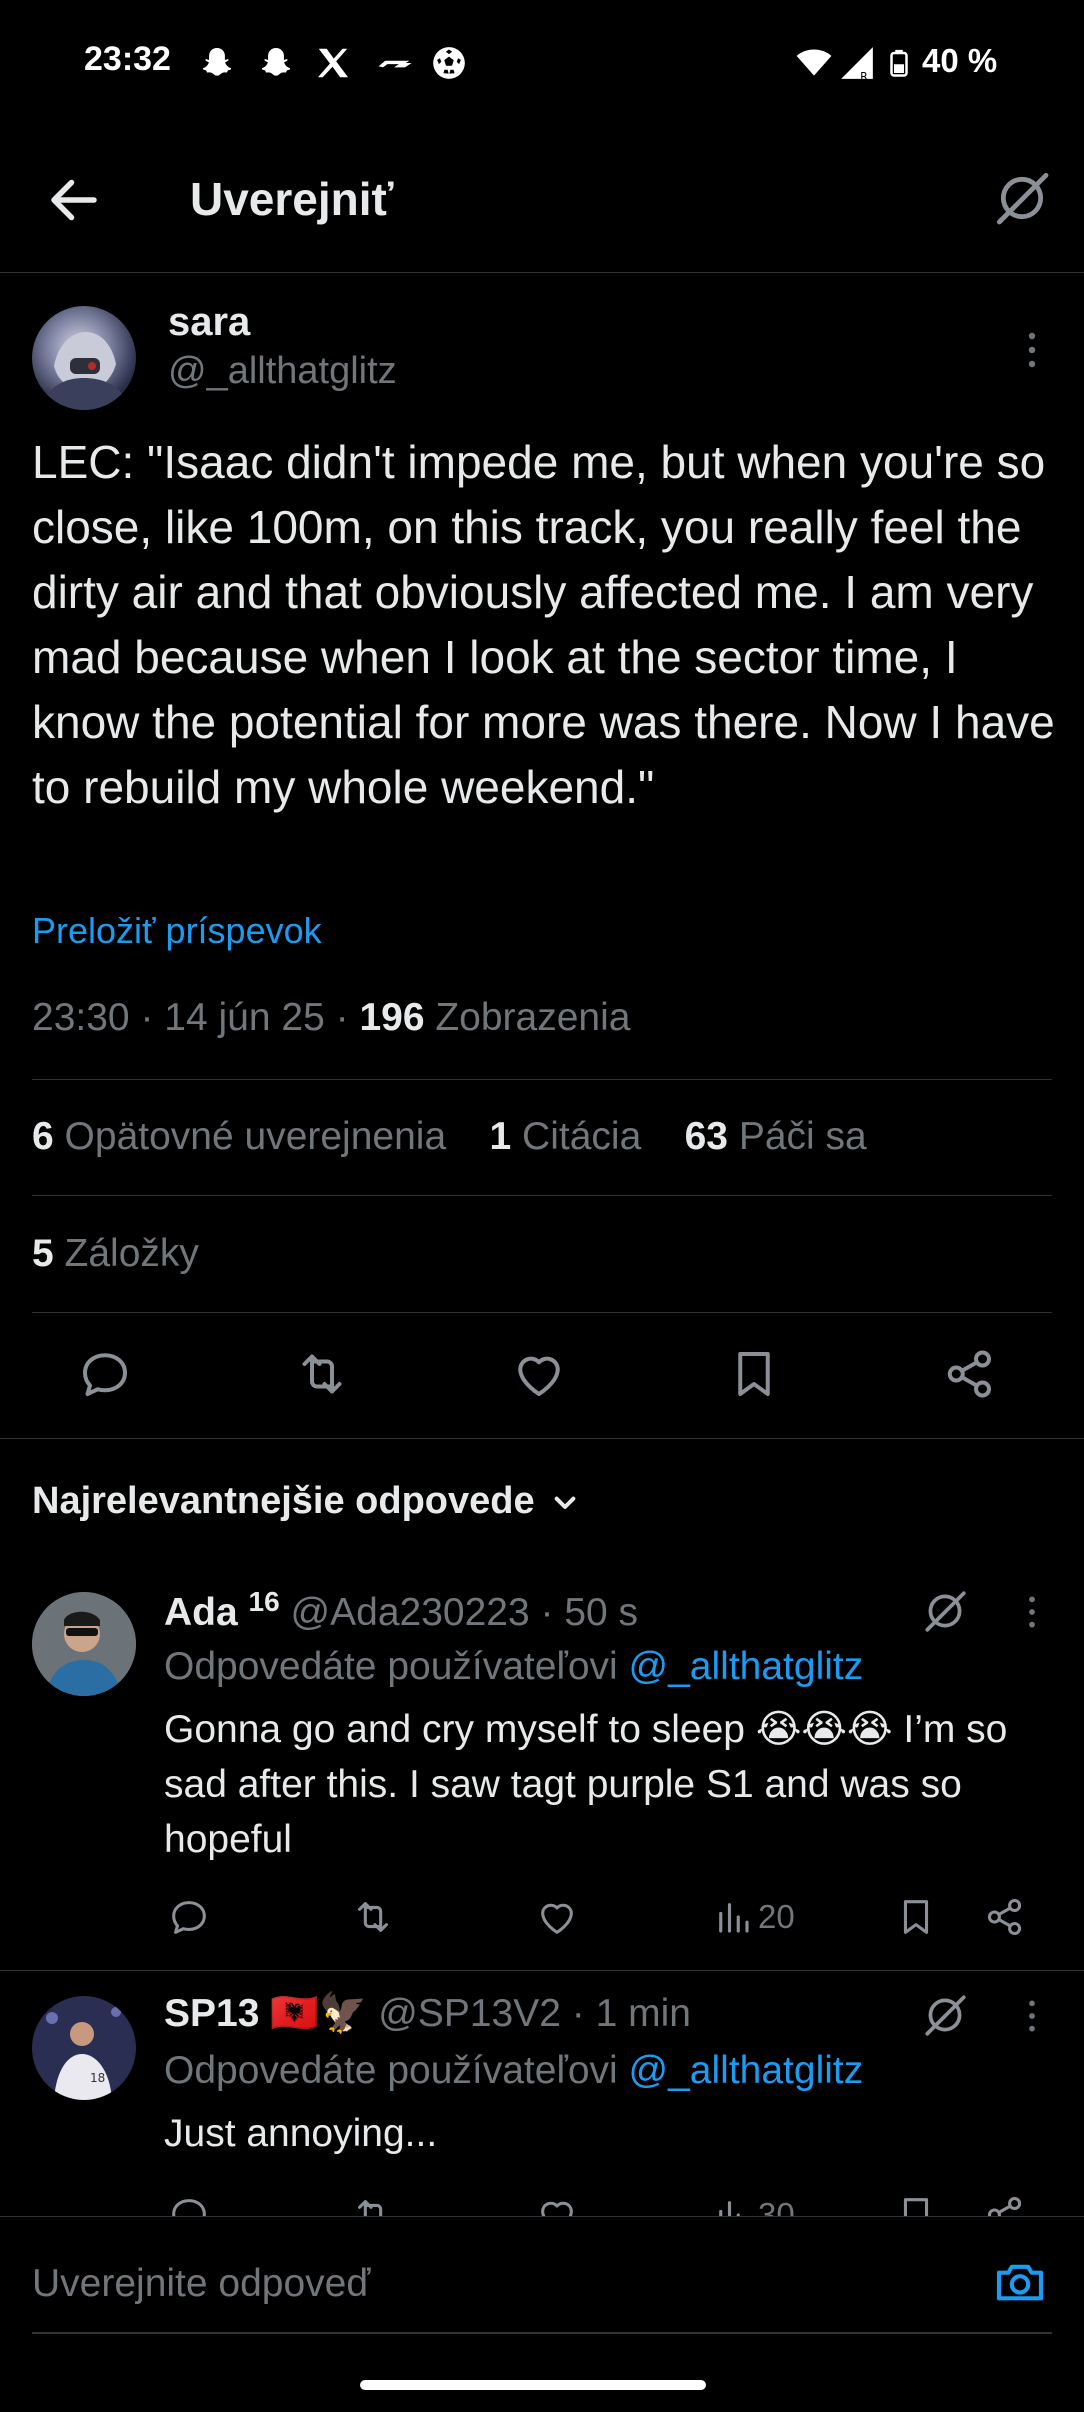 Image resolution: width=1084 pixels, height=2412 pixels. Describe the element at coordinates (449, 63) in the screenshot. I see `soccer-ball-icon` at that location.